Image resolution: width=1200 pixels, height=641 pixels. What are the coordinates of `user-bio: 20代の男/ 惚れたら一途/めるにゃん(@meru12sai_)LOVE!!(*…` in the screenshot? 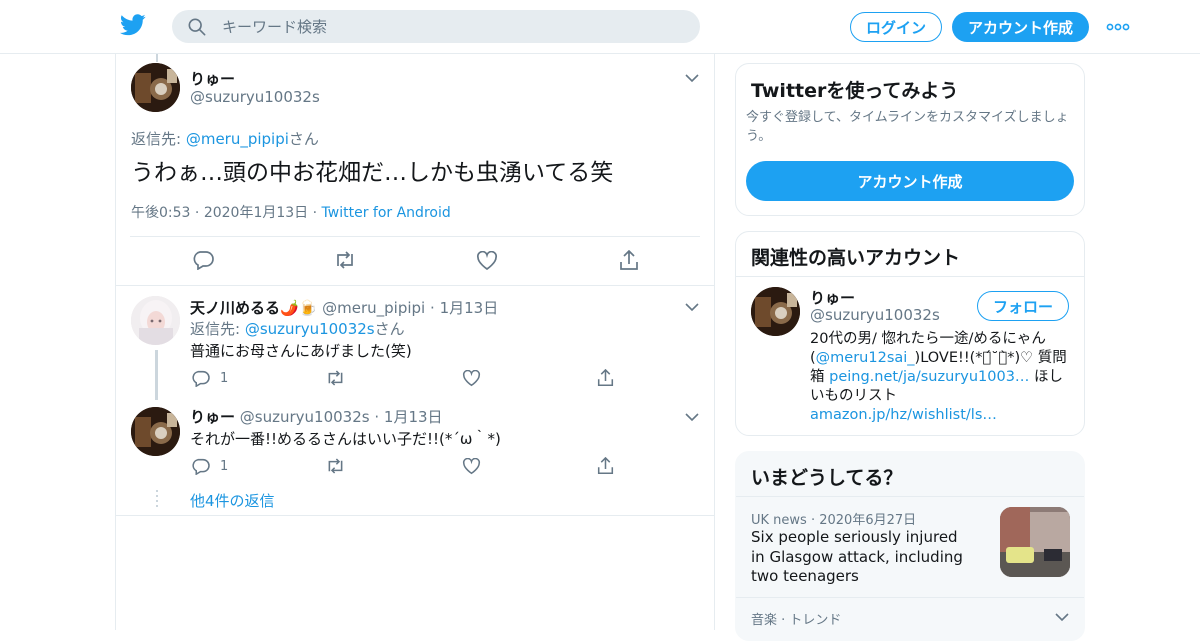 It's located at (941, 377).